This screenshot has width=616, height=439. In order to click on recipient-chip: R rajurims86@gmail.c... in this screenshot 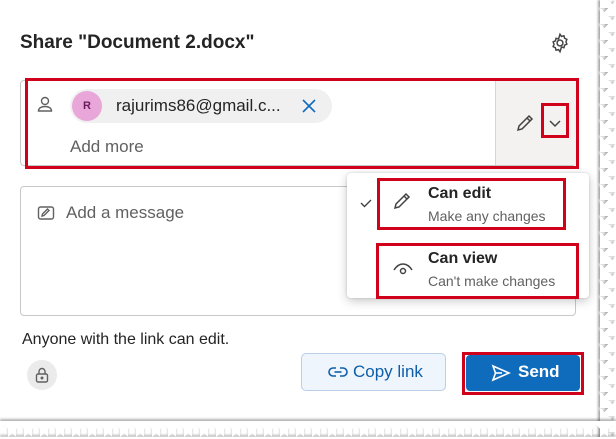, I will do `click(201, 106)`.